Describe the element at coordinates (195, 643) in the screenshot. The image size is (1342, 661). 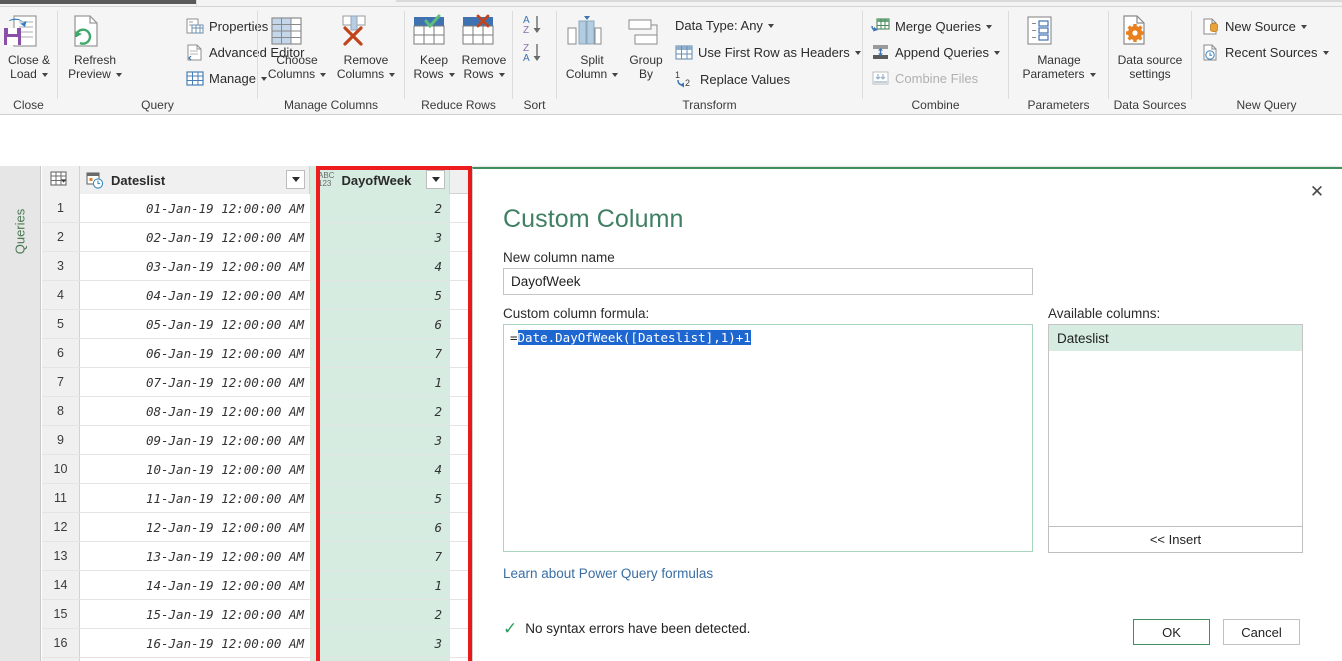
I see `cell-dateslist: 16-Jan-19 12:00:00 AM` at that location.